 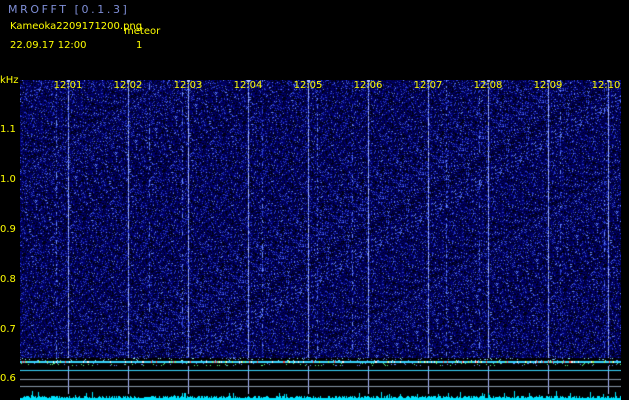 What do you see at coordinates (76, 26) in the screenshot?
I see `file-name: Kameoka2209171200.png` at bounding box center [76, 26].